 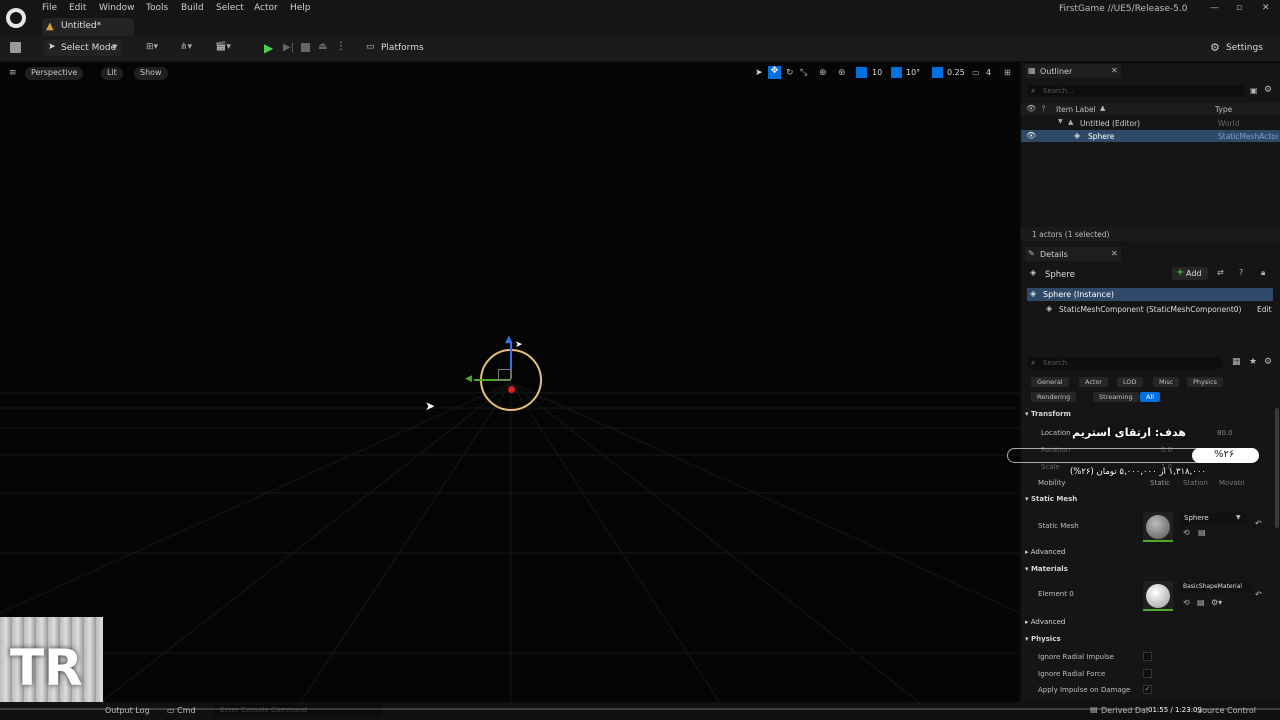 I want to click on maximize-viewport-icon: ⊞, so click(x=1007, y=72).